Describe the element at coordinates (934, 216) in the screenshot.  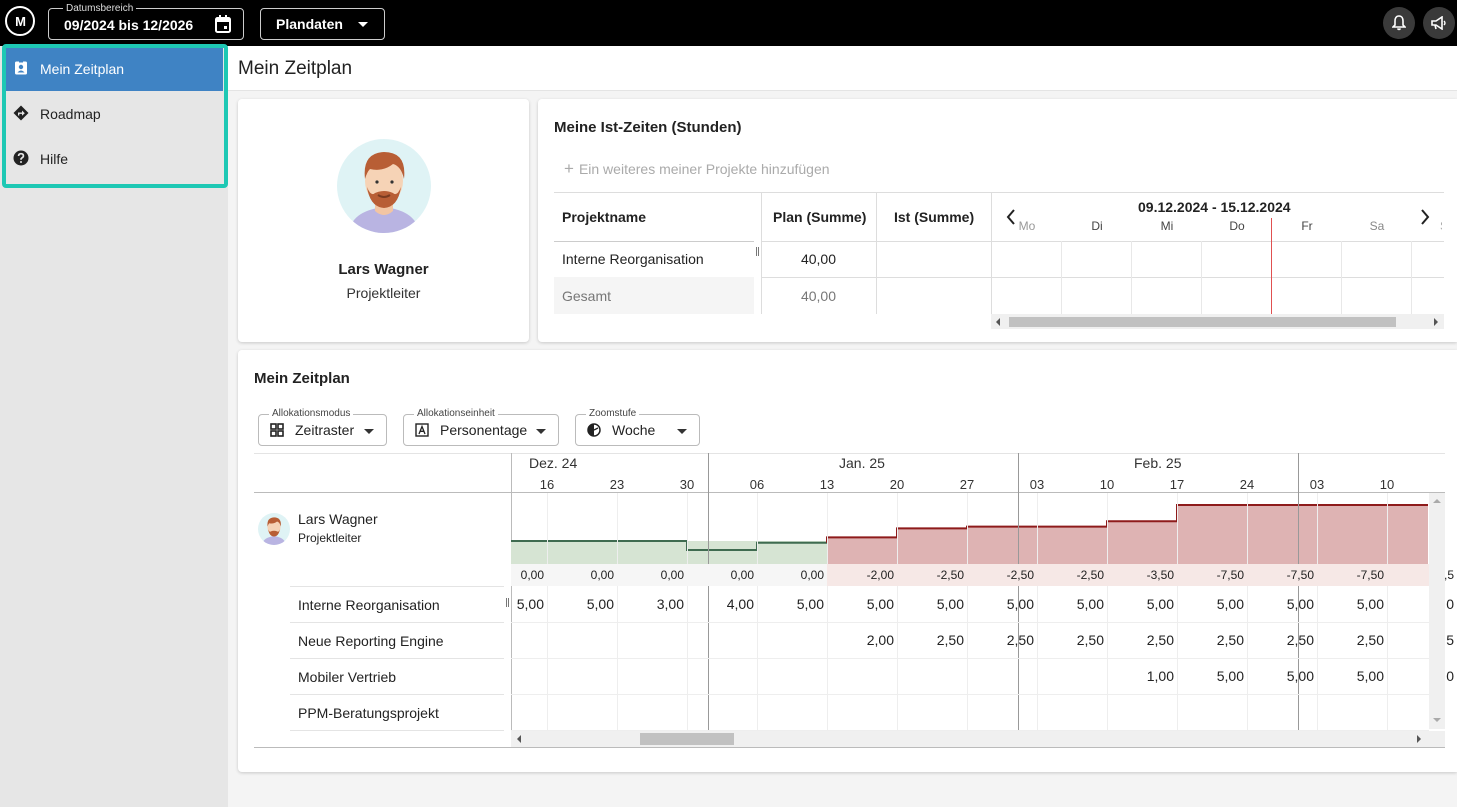
I see `column-header-ist: Ist (Summe)` at that location.